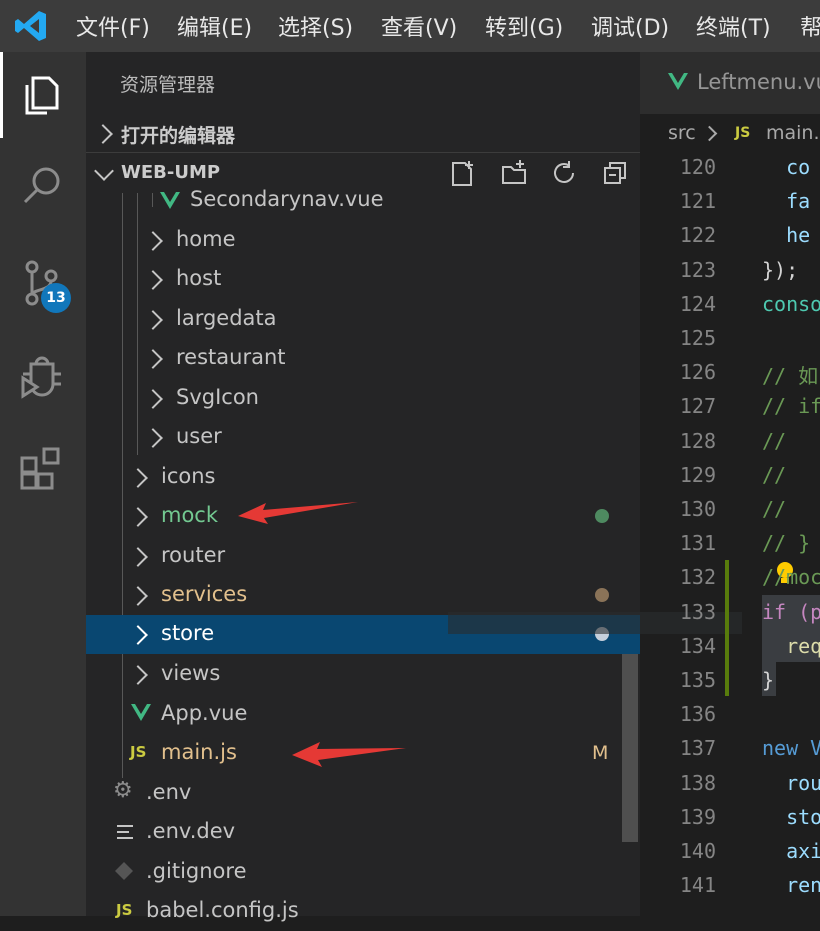 The width and height of the screenshot is (820, 931). What do you see at coordinates (363, 319) in the screenshot?
I see `tree-item-largedata: largedata` at bounding box center [363, 319].